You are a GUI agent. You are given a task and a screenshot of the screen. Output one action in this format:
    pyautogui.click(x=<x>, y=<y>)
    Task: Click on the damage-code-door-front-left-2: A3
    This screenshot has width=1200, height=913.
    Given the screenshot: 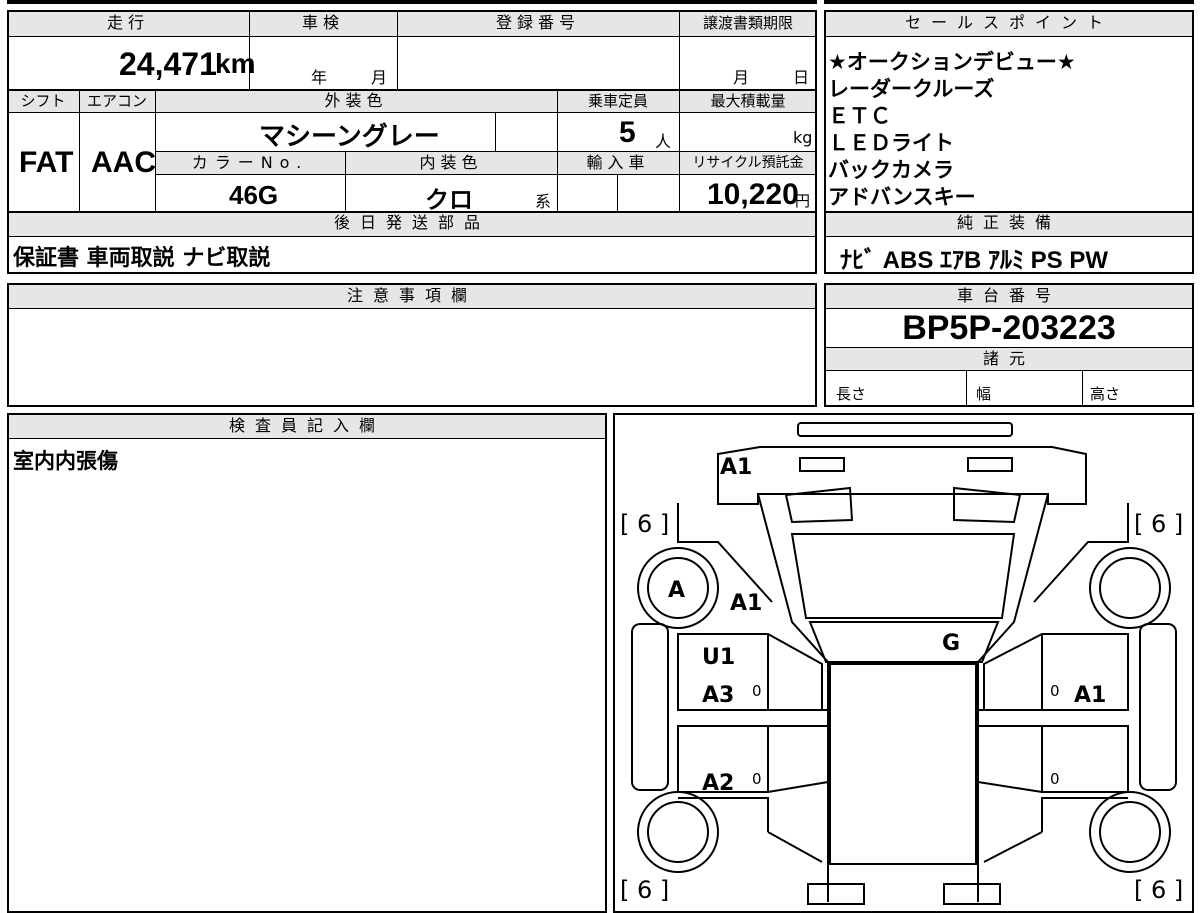 What is the action you would take?
    pyautogui.click(x=718, y=695)
    